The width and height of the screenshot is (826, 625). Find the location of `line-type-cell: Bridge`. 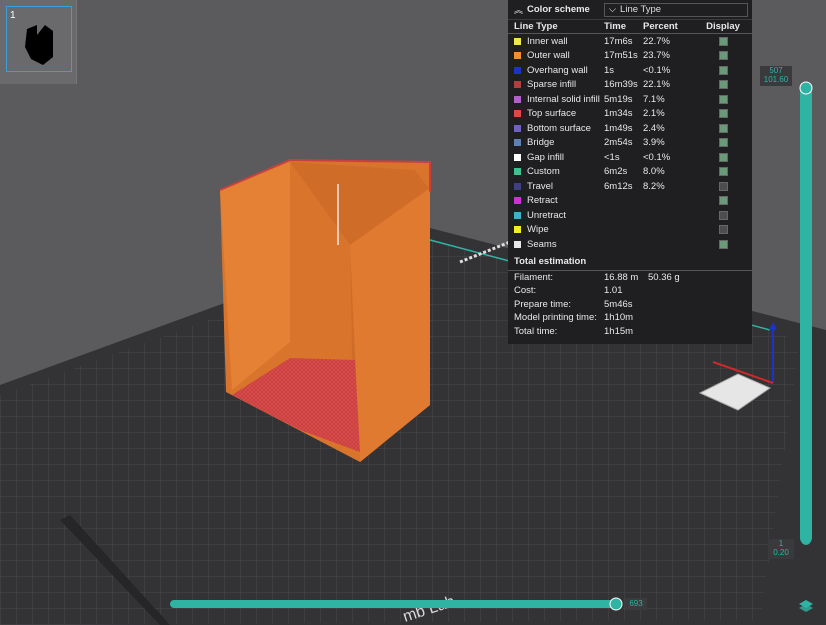

line-type-cell: Bridge is located at coordinates (559, 142).